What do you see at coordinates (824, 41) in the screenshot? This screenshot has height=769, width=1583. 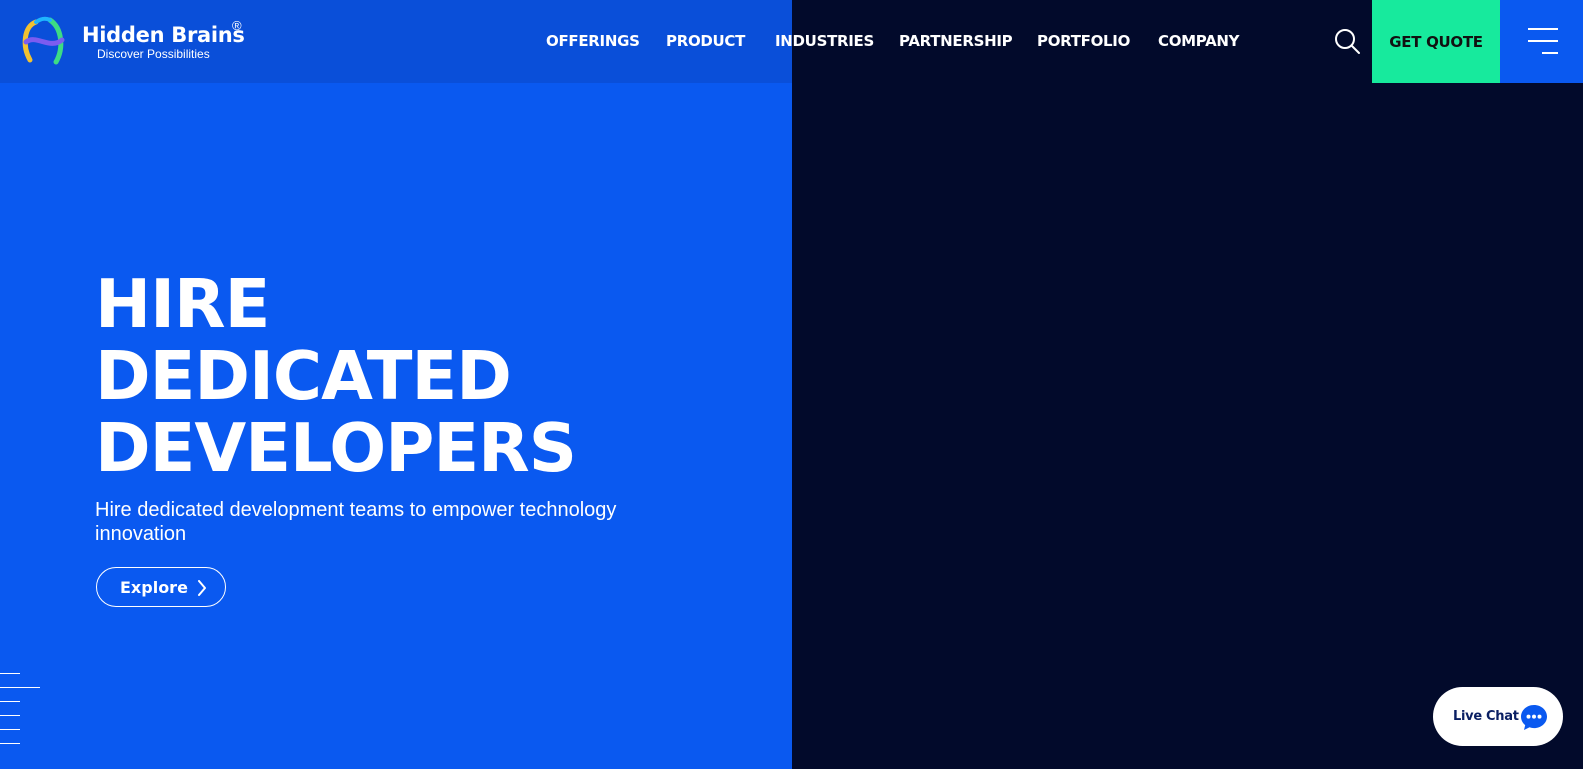 I see `nav-item-industries: INDUSTRIES` at bounding box center [824, 41].